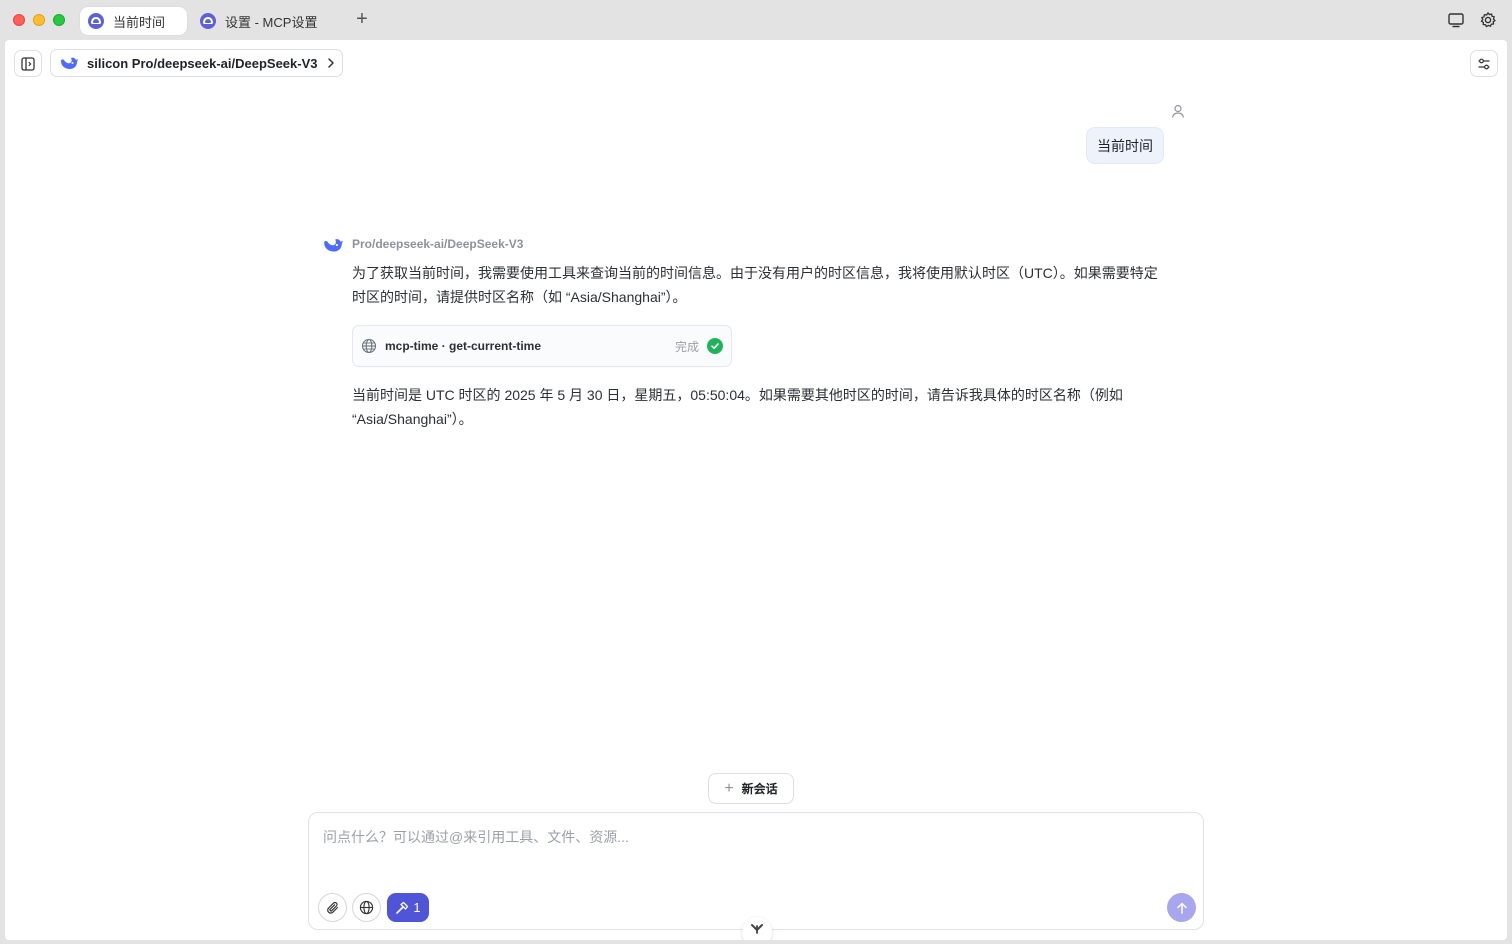  Describe the element at coordinates (402, 907) in the screenshot. I see `hammer-icon` at that location.